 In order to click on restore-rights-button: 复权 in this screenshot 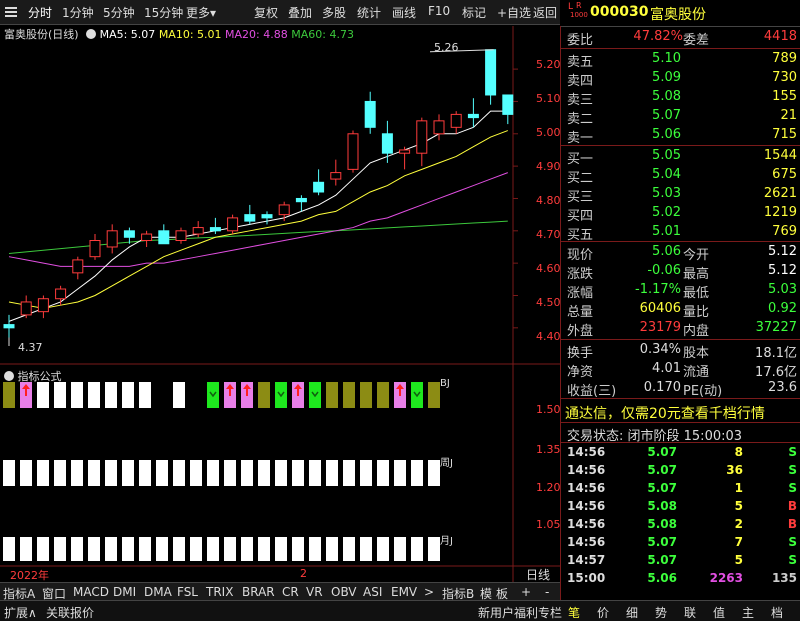, I will do `click(266, 12)`.